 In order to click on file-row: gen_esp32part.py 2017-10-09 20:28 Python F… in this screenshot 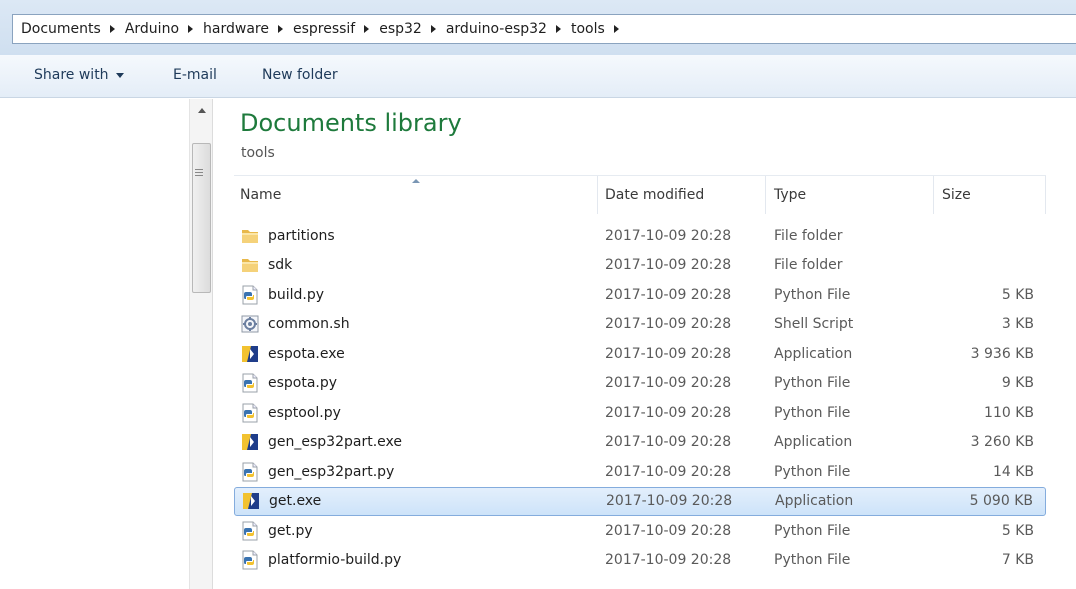, I will do `click(640, 472)`.